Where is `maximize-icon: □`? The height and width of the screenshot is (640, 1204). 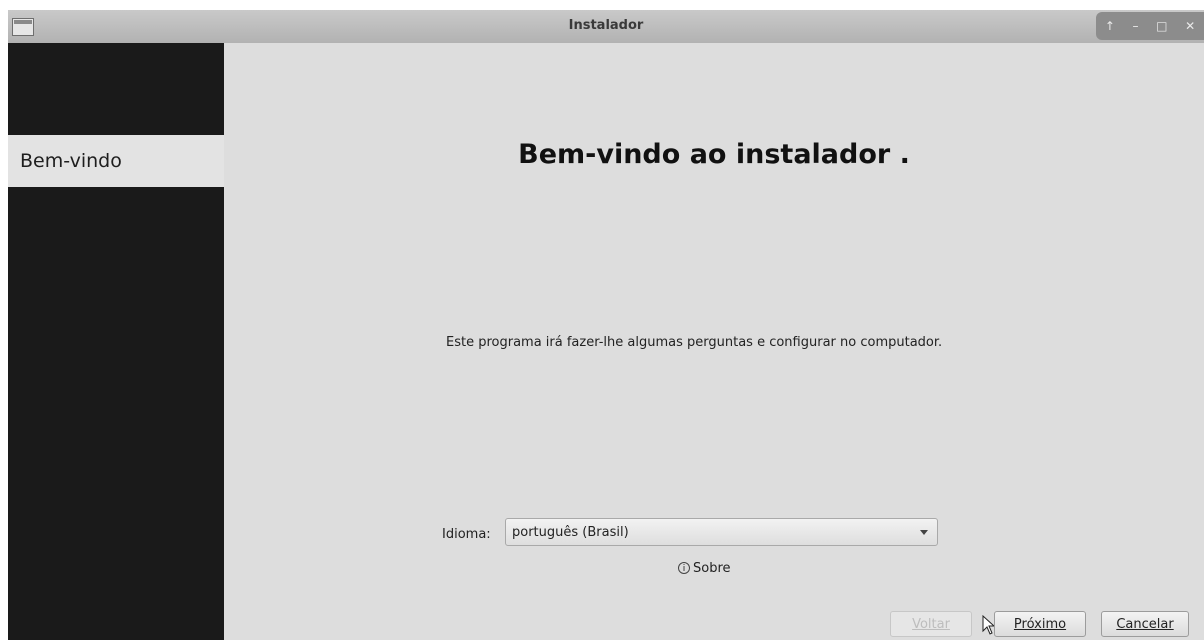
maximize-icon: □ is located at coordinates (1161, 26).